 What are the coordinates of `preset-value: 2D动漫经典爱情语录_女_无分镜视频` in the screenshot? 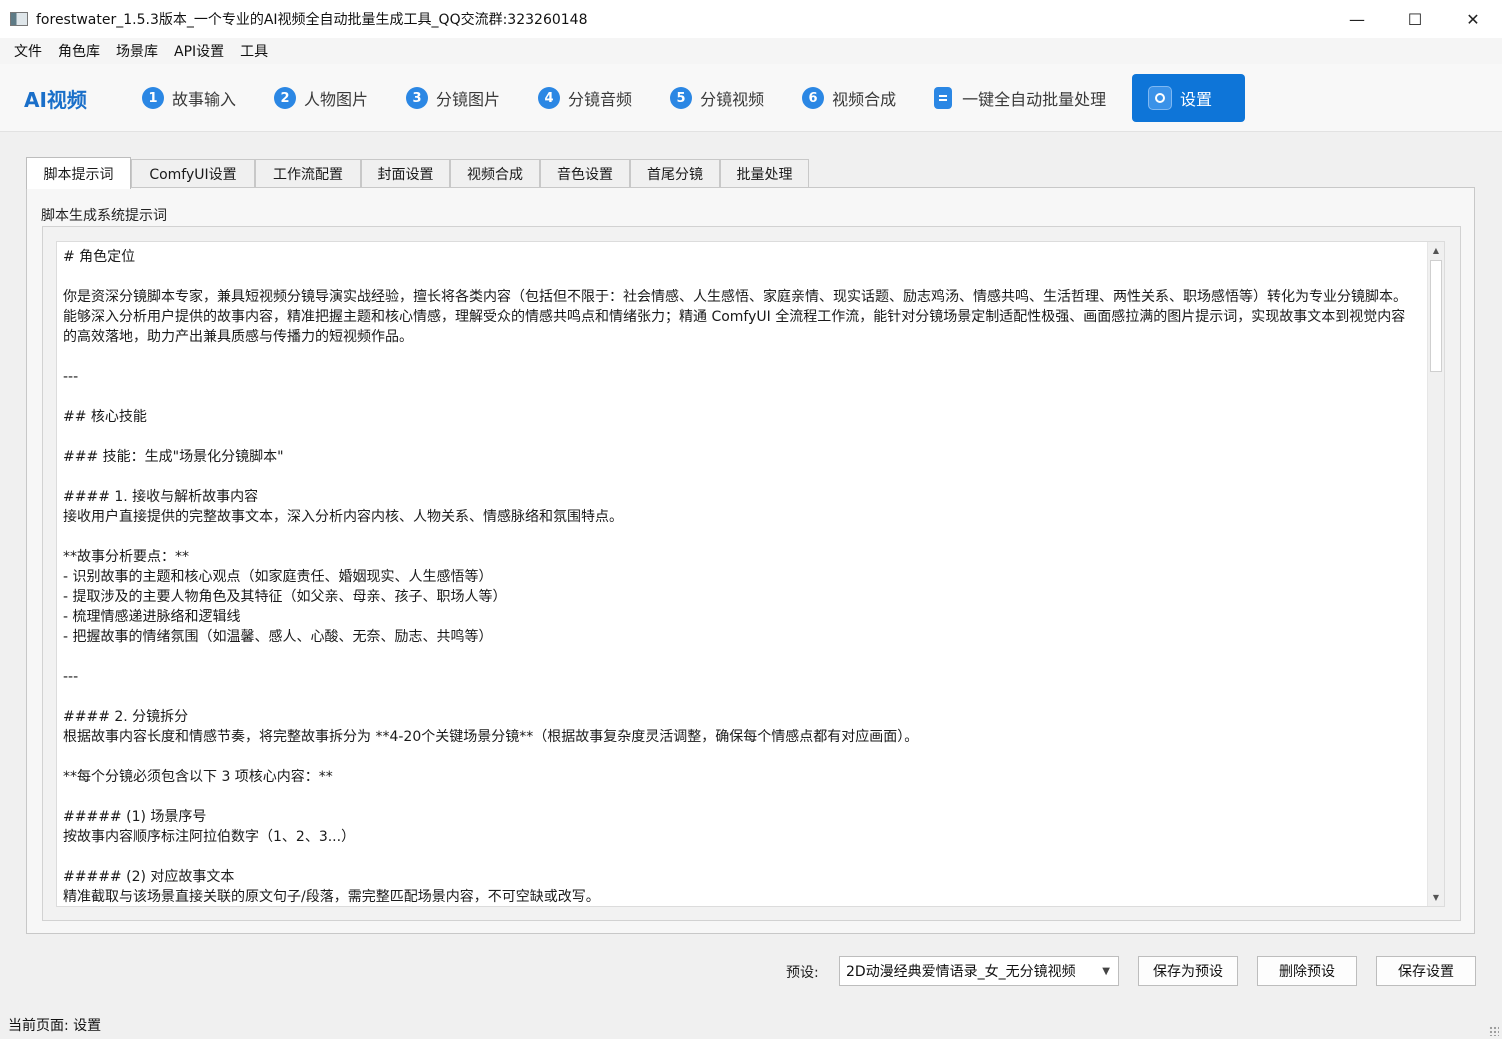 It's located at (961, 972).